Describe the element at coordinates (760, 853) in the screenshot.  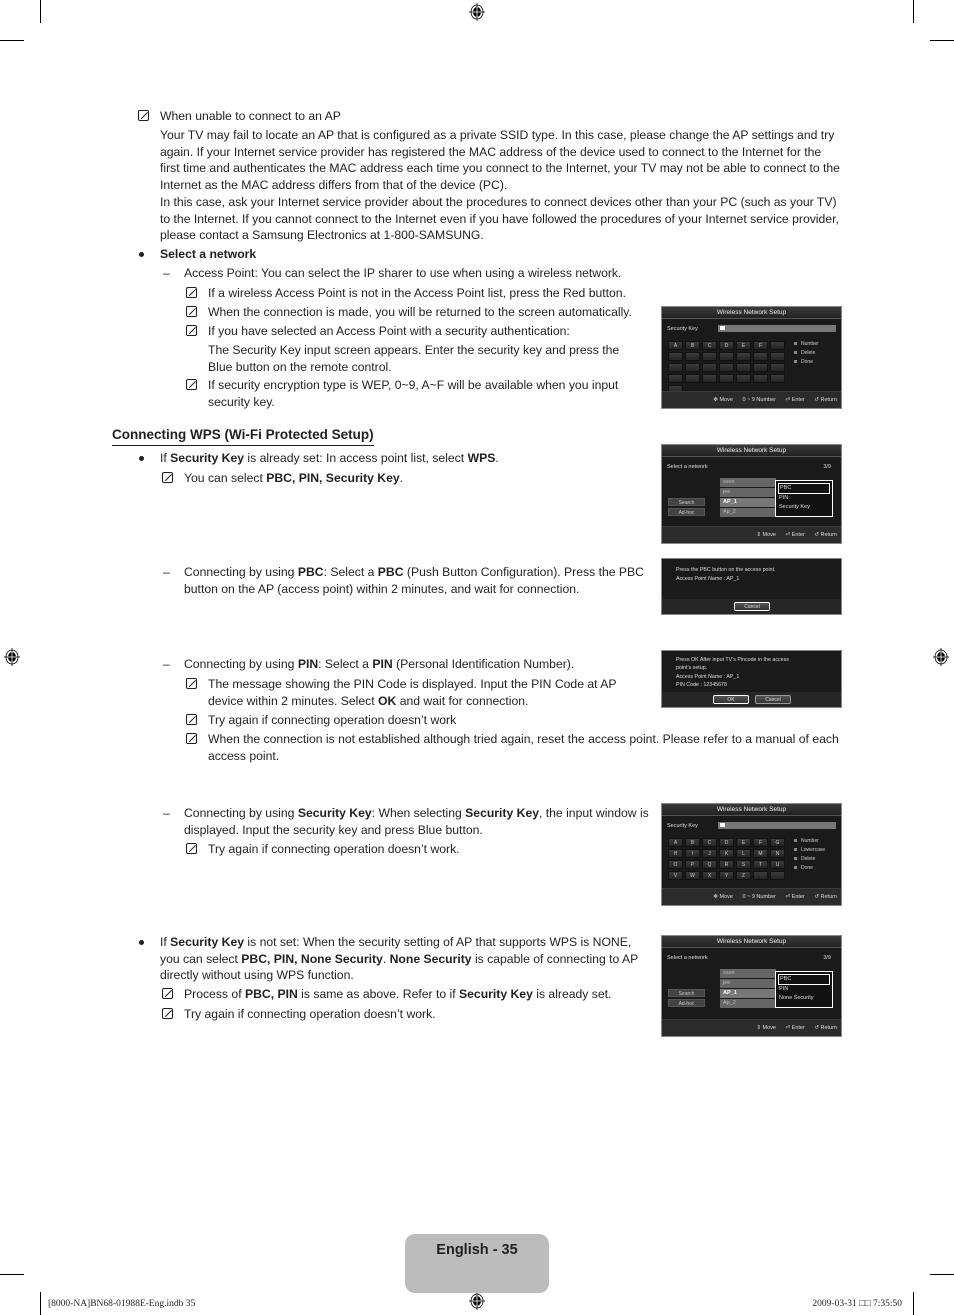
I see `key-m: M` at that location.